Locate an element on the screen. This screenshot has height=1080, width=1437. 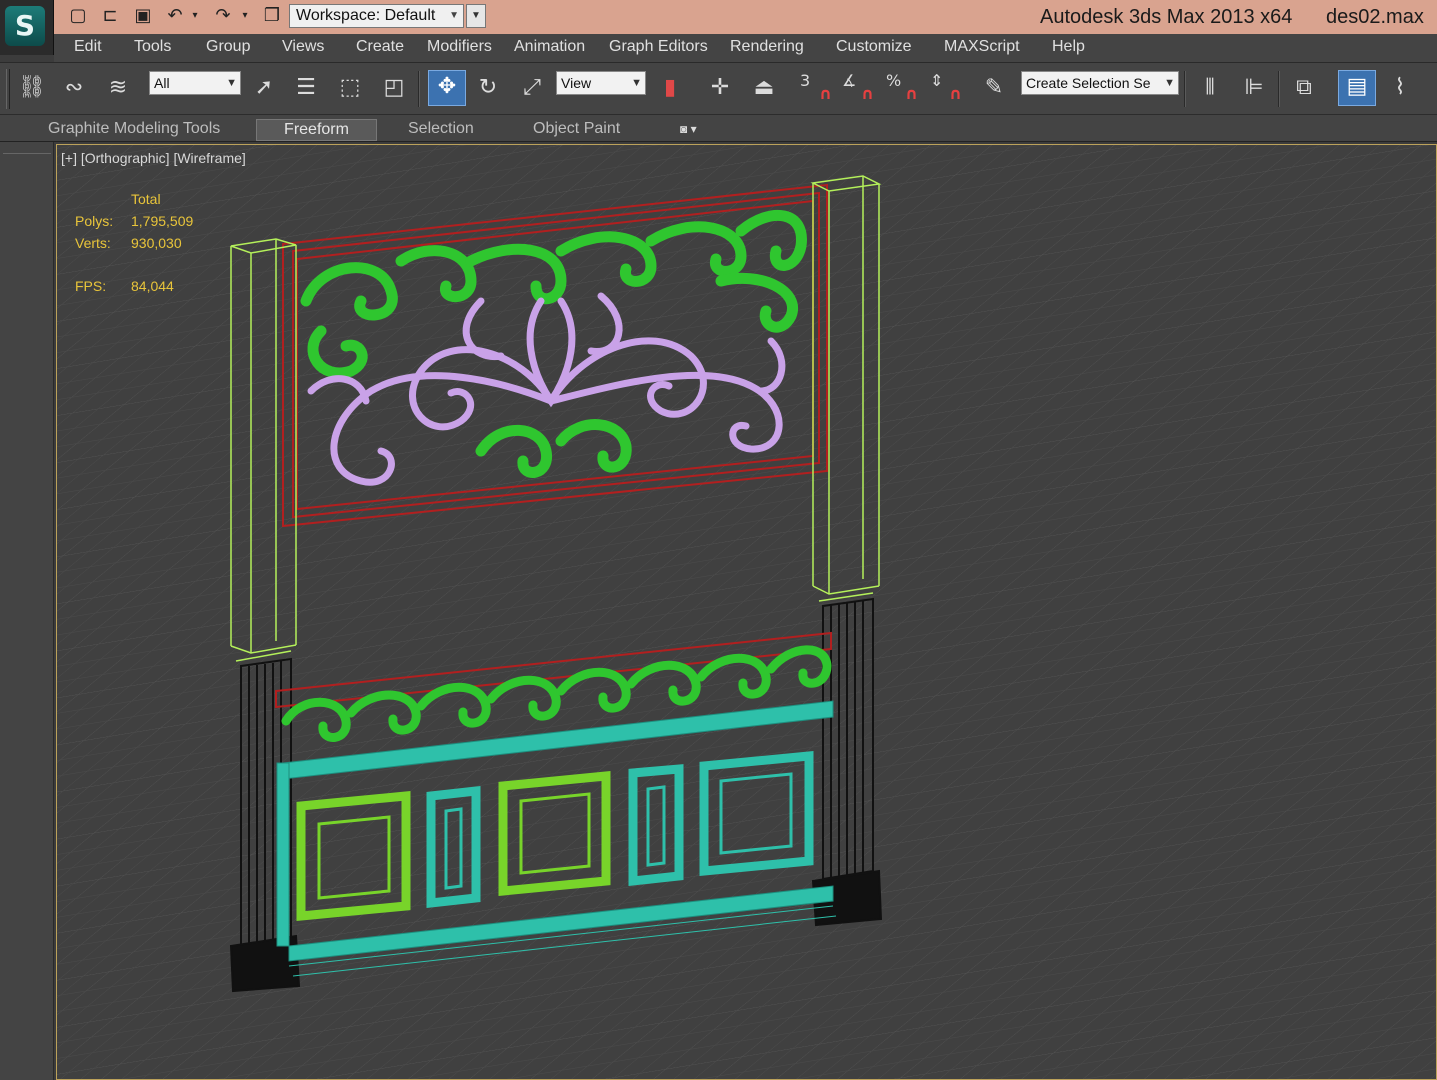
percent-snap-toggle-button: % ∩ is located at coordinates (903, 88).